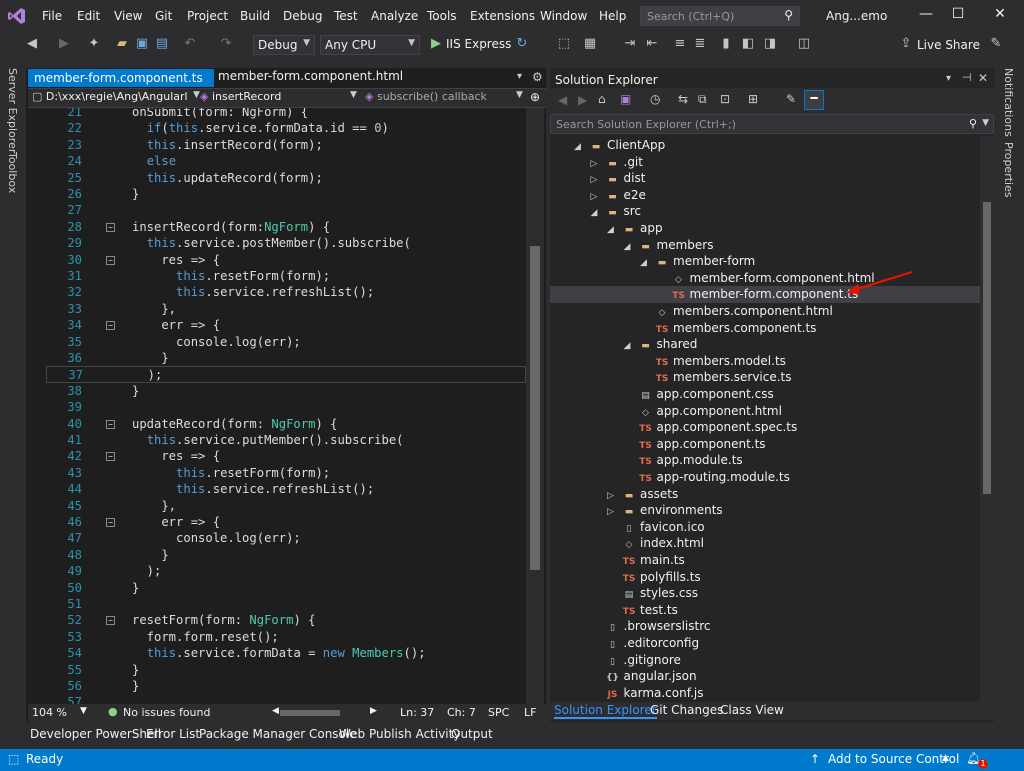 The width and height of the screenshot is (1024, 771). Describe the element at coordinates (286, 374) in the screenshot. I see `code-line: 37 );` at that location.